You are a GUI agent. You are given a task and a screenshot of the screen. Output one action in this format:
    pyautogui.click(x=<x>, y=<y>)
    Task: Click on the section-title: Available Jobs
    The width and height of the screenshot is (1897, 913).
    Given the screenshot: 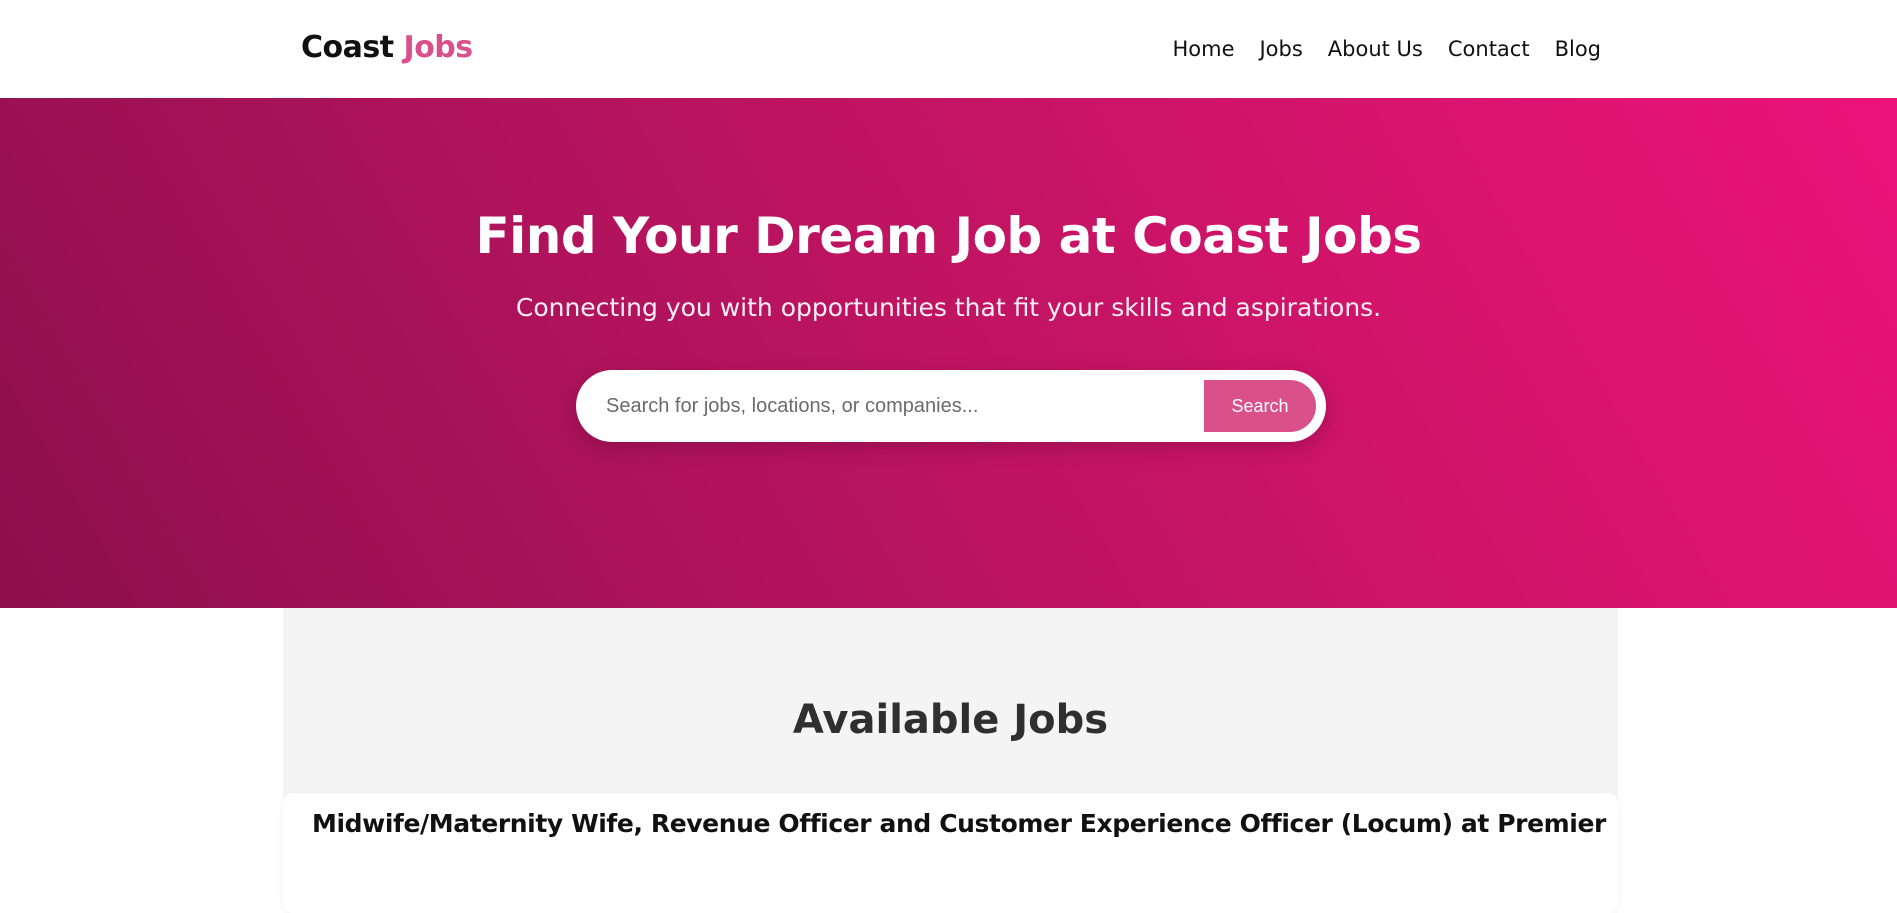 What is the action you would take?
    pyautogui.click(x=950, y=720)
    